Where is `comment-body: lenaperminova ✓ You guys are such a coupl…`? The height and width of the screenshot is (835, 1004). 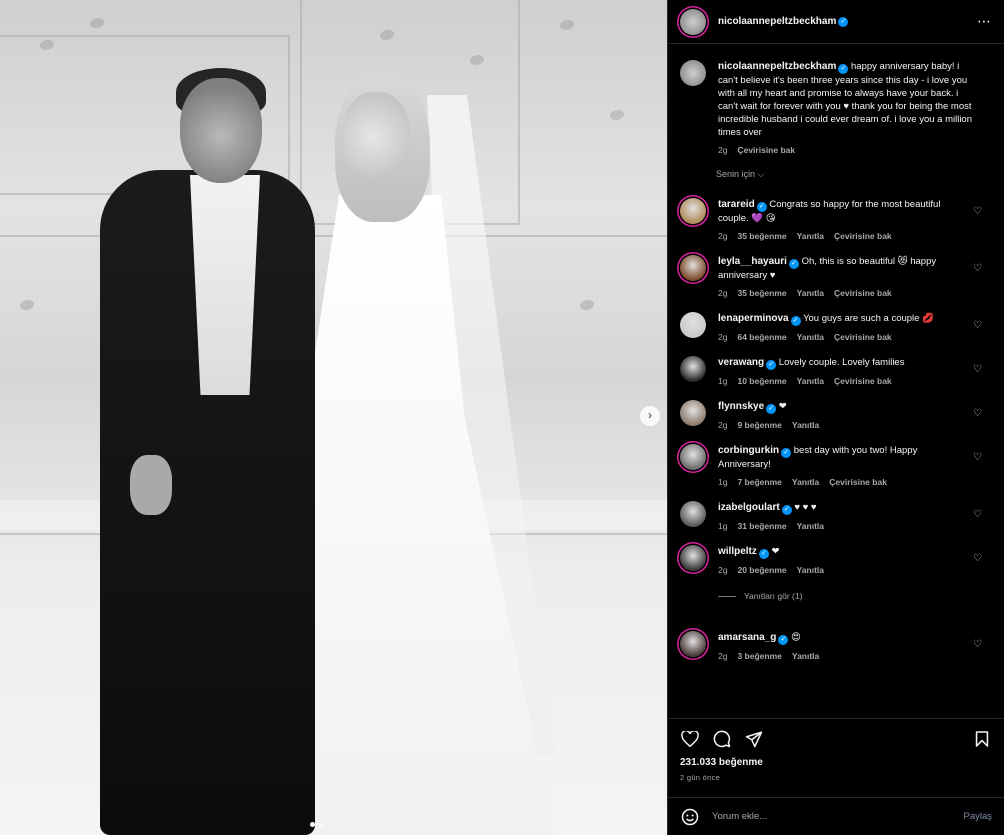 comment-body: lenaperminova ✓ You guys are such a coupl… is located at coordinates (855, 327).